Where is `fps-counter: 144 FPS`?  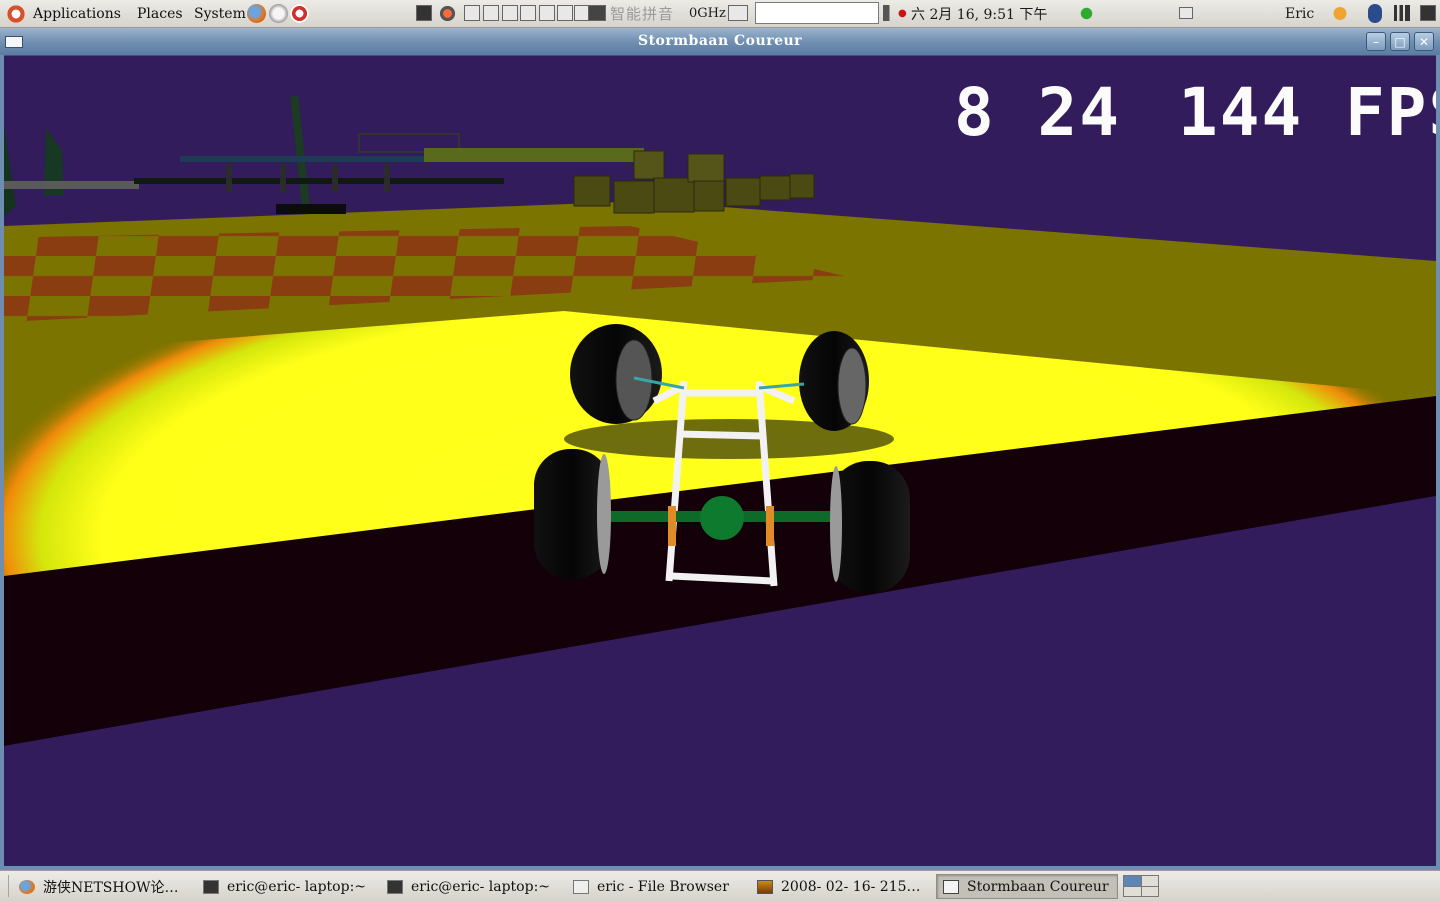 fps-counter: 144 FPS is located at coordinates (1307, 112).